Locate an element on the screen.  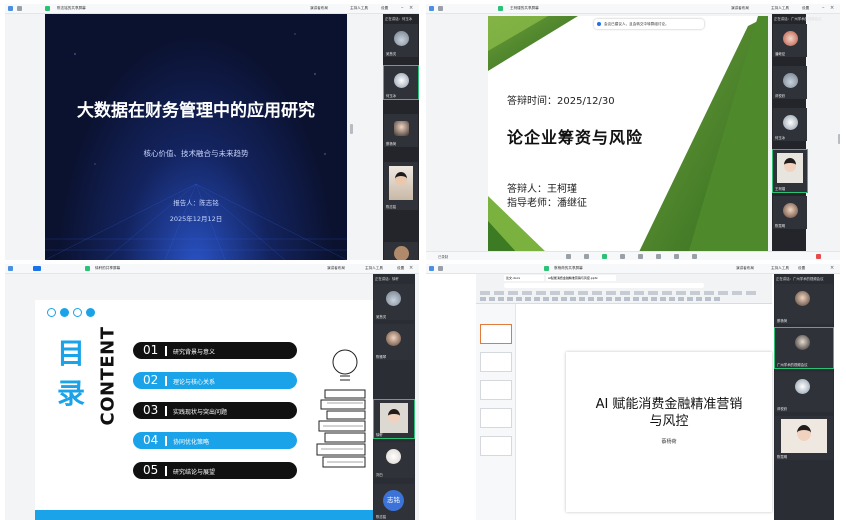
meeting-bottom-bar: 已录制 is located at coordinates (633, 255).